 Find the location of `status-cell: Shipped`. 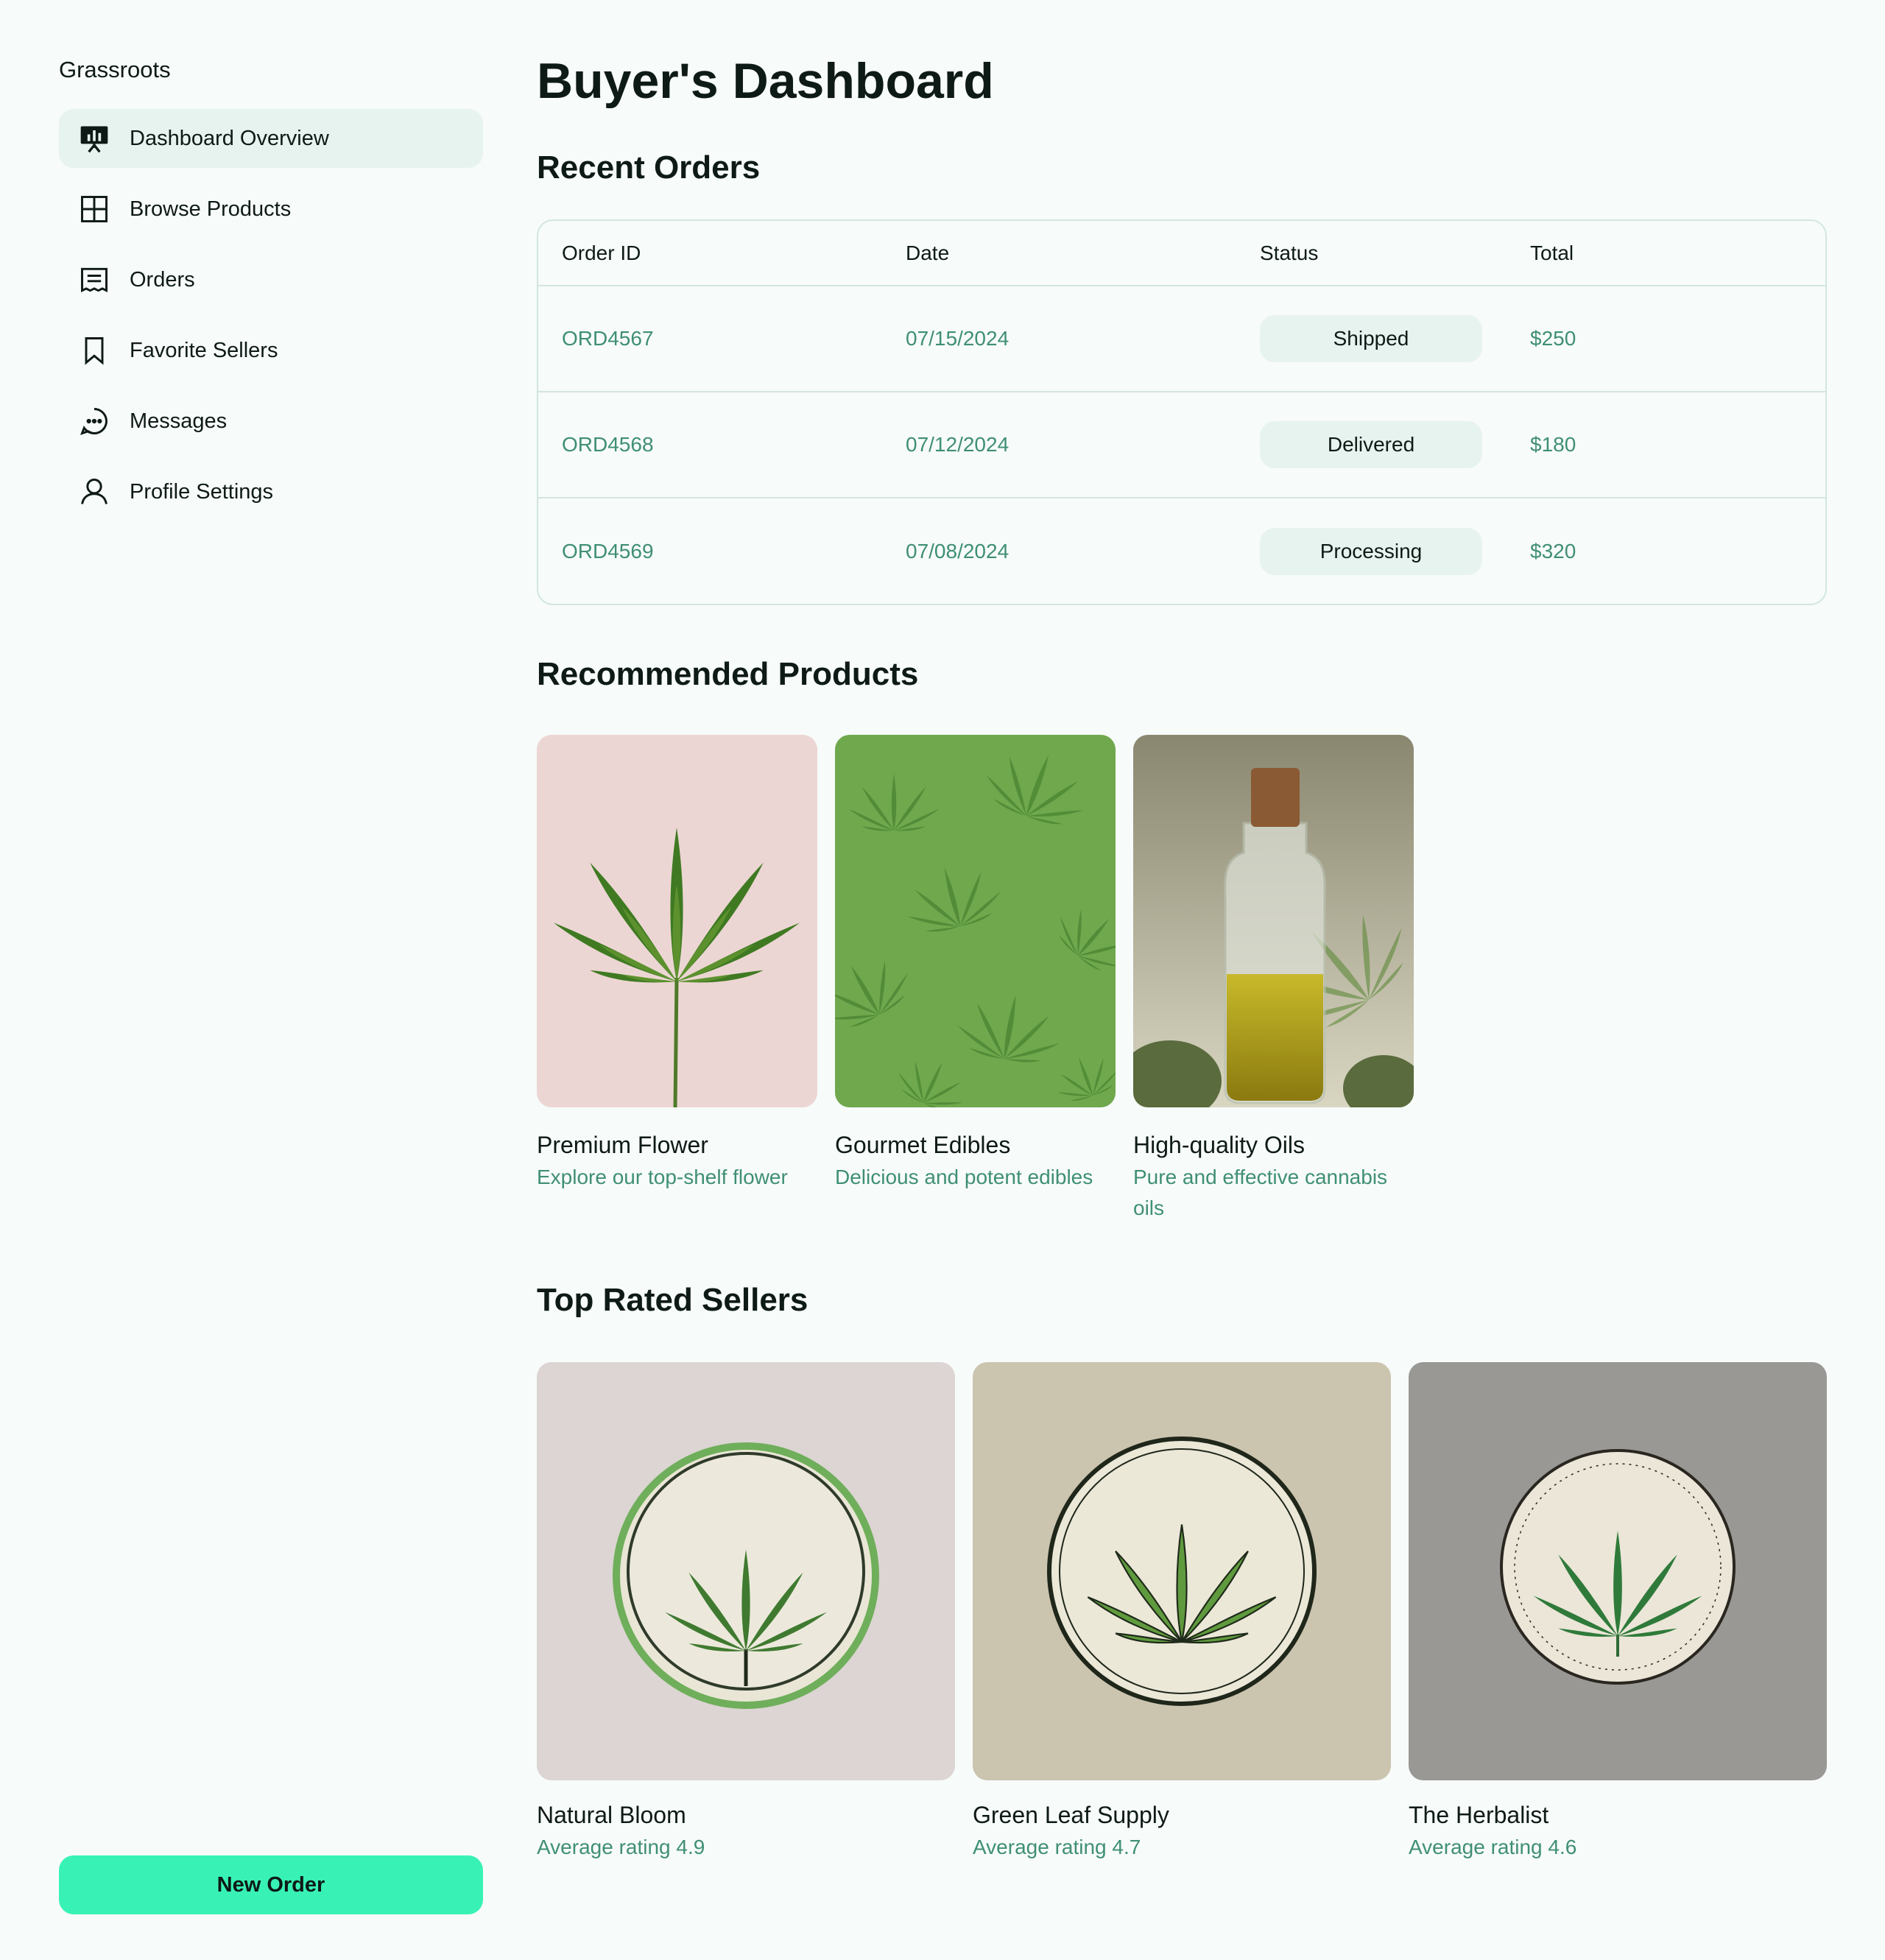

status-cell: Shipped is located at coordinates (1371, 339).